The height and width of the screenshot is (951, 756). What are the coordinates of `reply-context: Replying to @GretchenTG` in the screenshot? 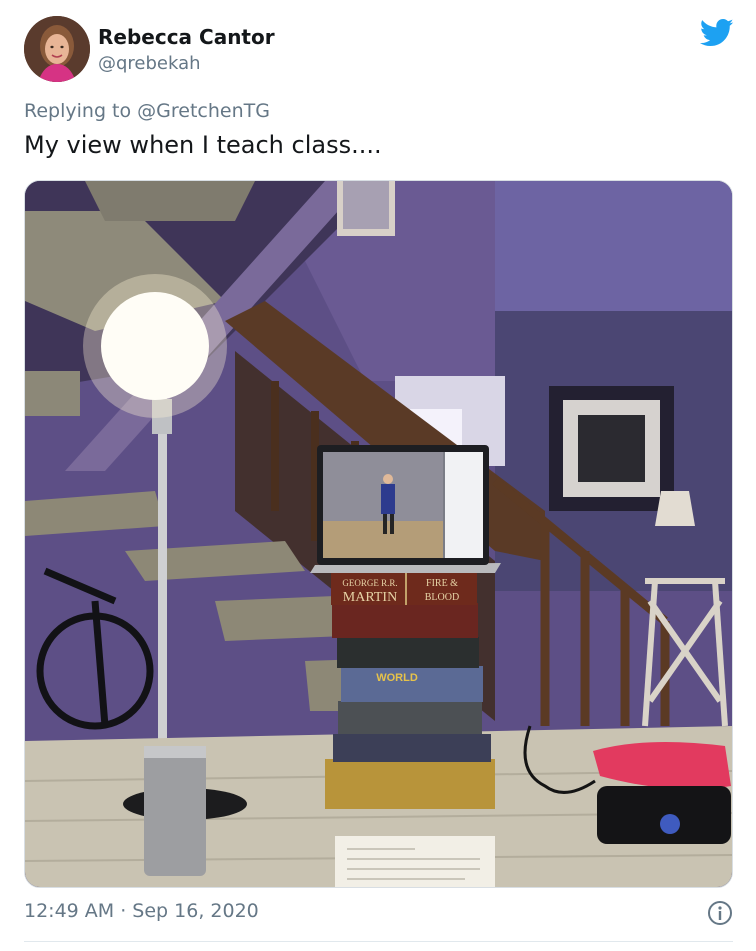 It's located at (147, 111).